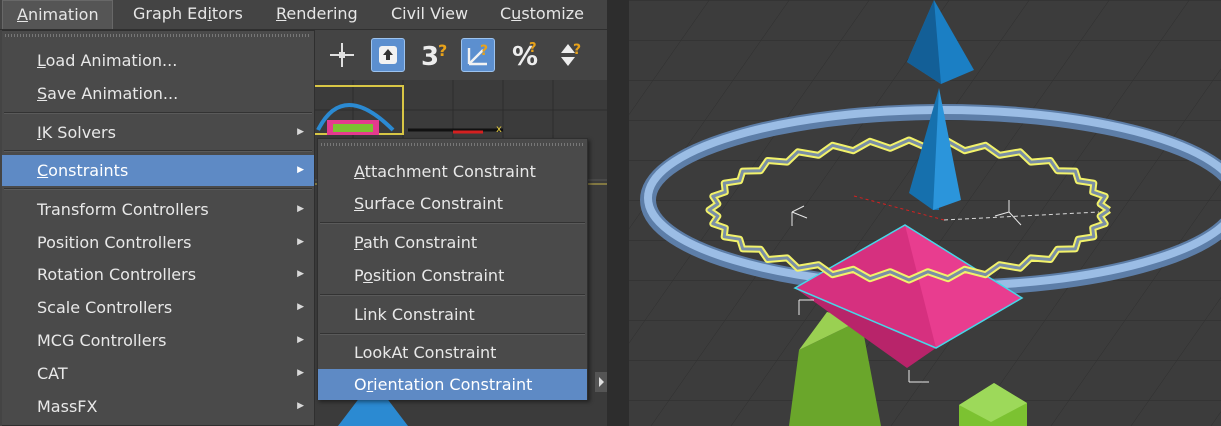 This screenshot has width=1221, height=426. What do you see at coordinates (414, 314) in the screenshot?
I see `menuitem-label: Link Constraint` at bounding box center [414, 314].